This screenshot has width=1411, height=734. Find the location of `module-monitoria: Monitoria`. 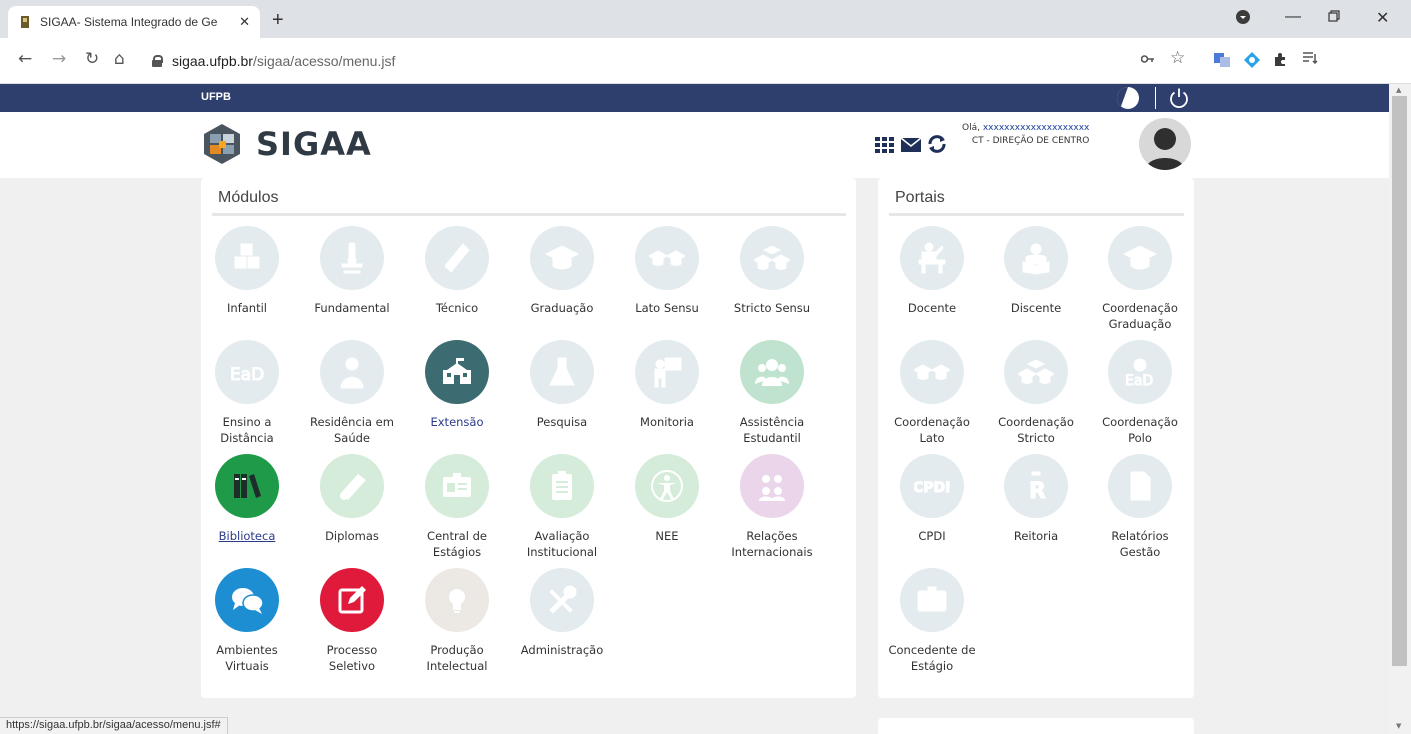

module-monitoria: Monitoria is located at coordinates (667, 385).